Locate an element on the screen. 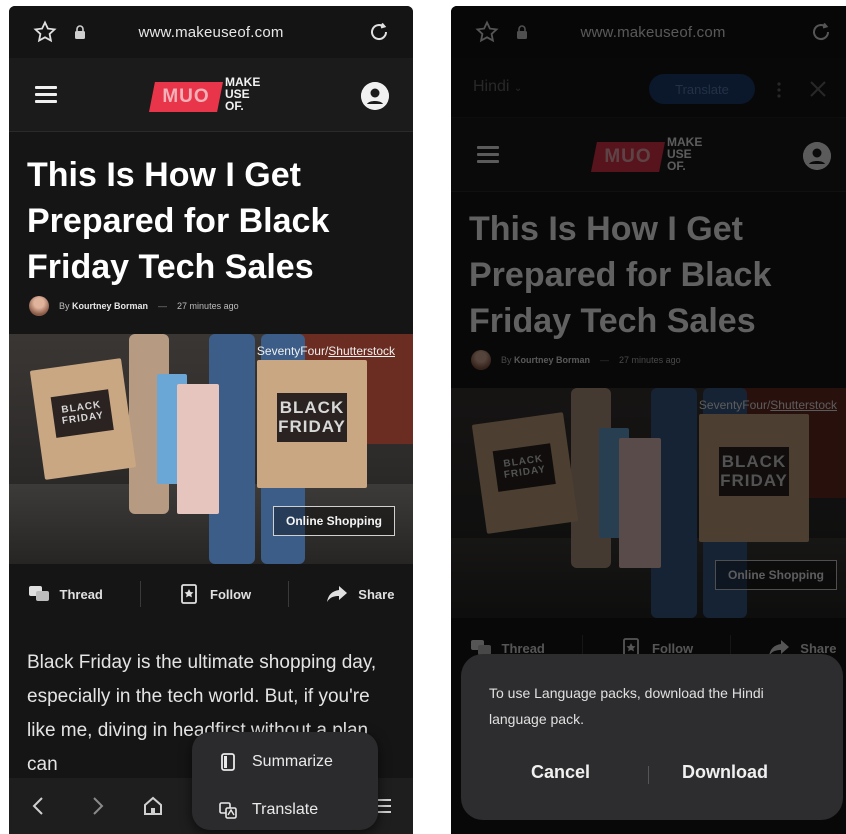  translate-icon is located at coordinates (228, 810).